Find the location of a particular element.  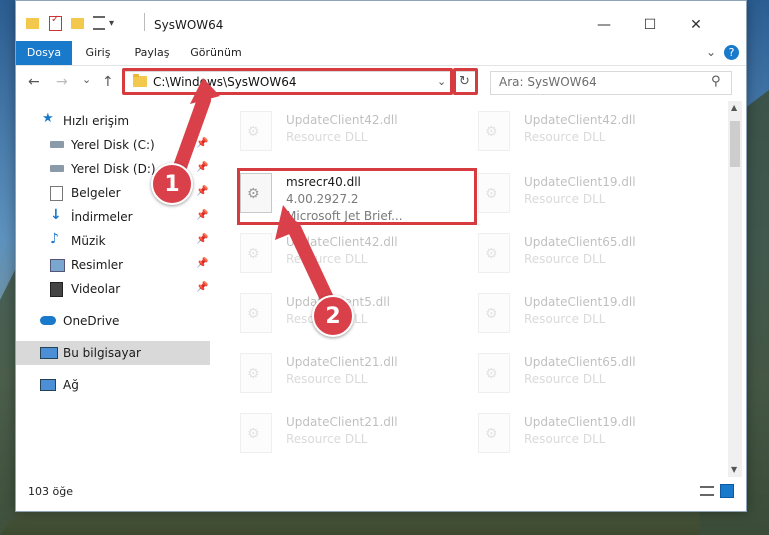

maximize-button: ☐ is located at coordinates (650, 25).